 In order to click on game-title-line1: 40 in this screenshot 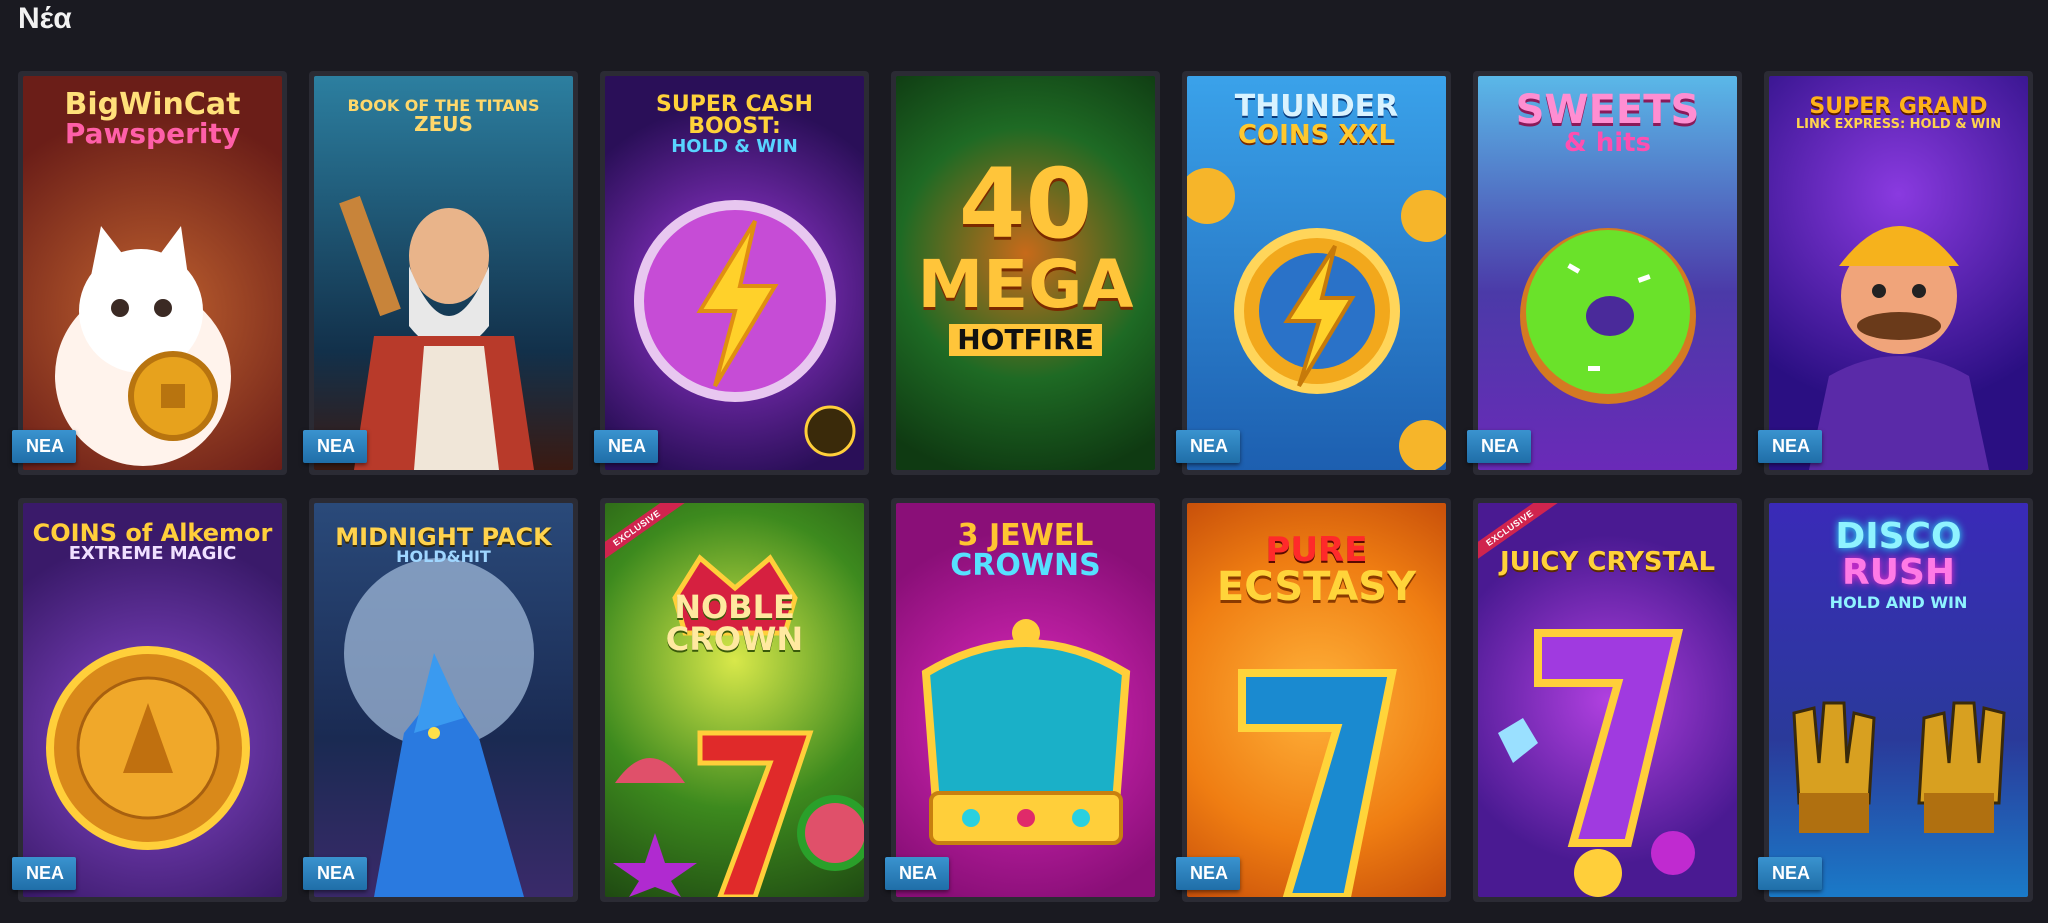, I will do `click(1025, 204)`.